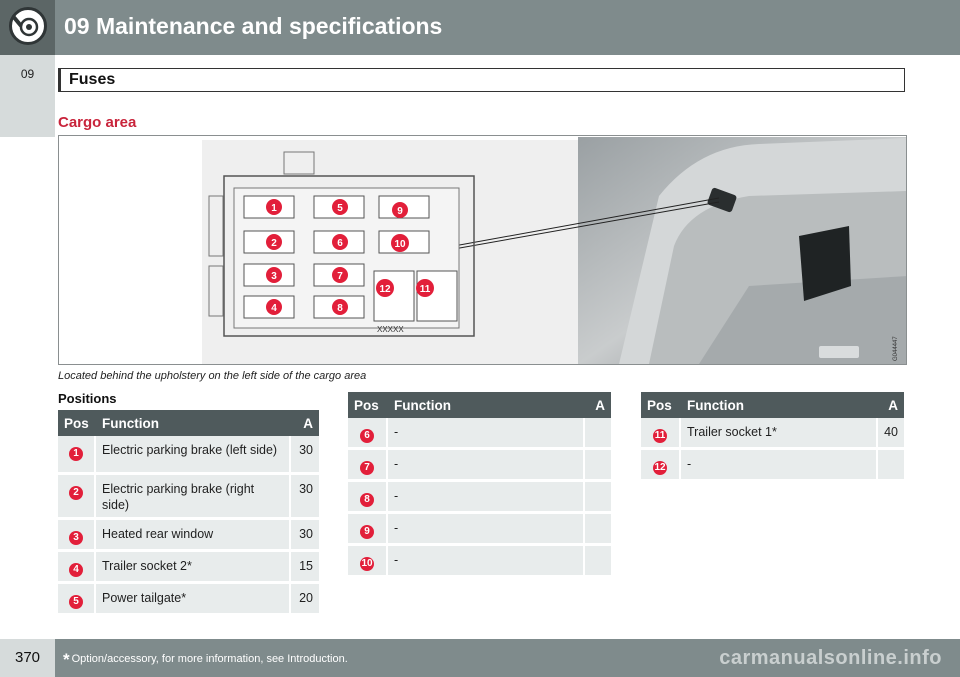 This screenshot has height=677, width=960. What do you see at coordinates (87, 398) in the screenshot?
I see `positions-heading: Positions` at bounding box center [87, 398].